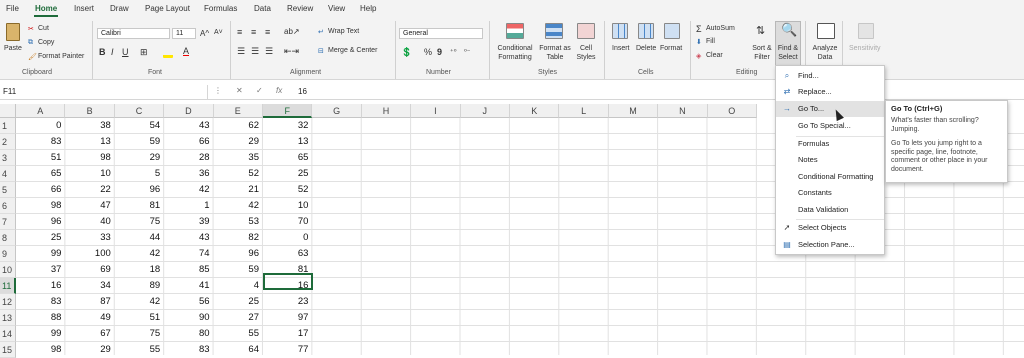  Describe the element at coordinates (825, 53) in the screenshot. I see `analyze-data-button: Analyze Data` at that location.